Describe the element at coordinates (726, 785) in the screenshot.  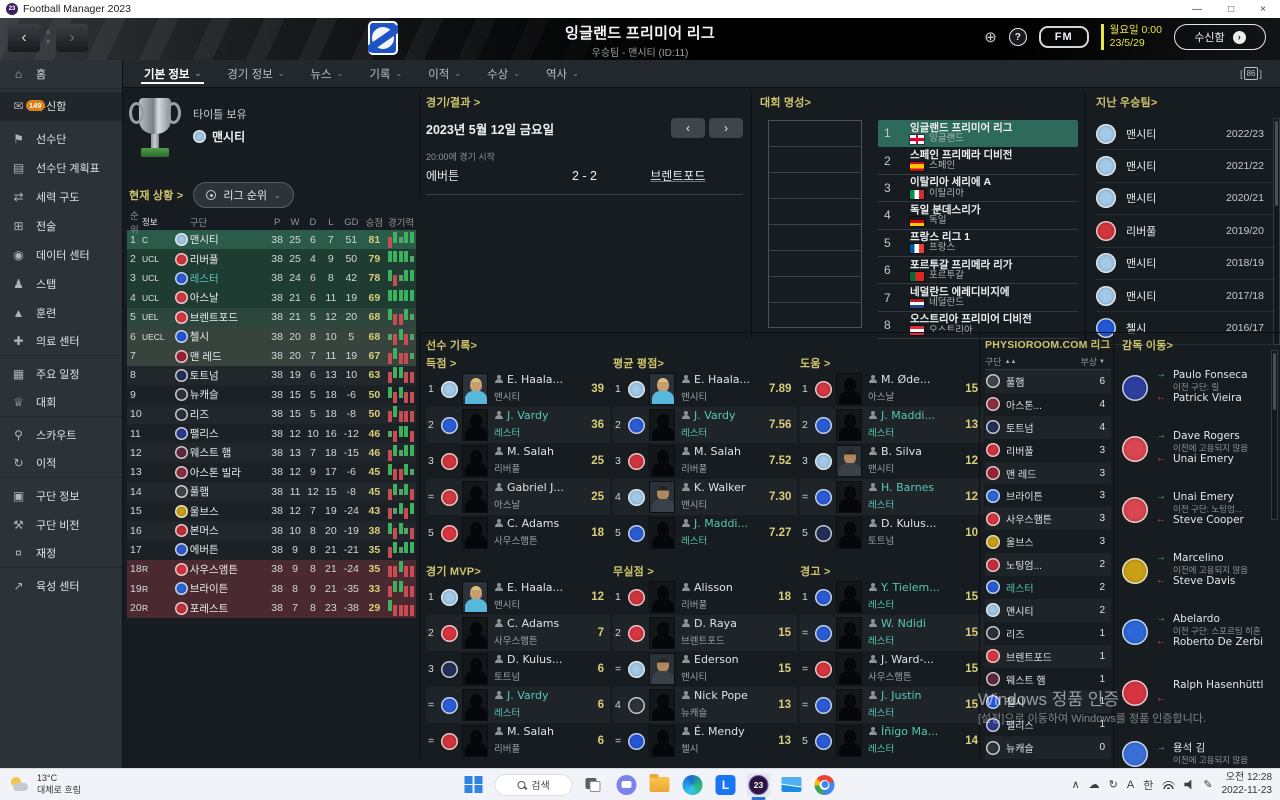
I see `l-app-button: L` at that location.